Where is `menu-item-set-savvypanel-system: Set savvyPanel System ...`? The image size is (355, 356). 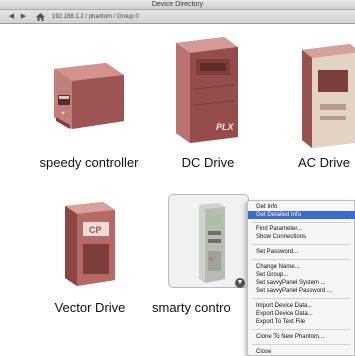
menu-item-set-savvypanel-system: Set savvyPanel System ... is located at coordinates (301, 283).